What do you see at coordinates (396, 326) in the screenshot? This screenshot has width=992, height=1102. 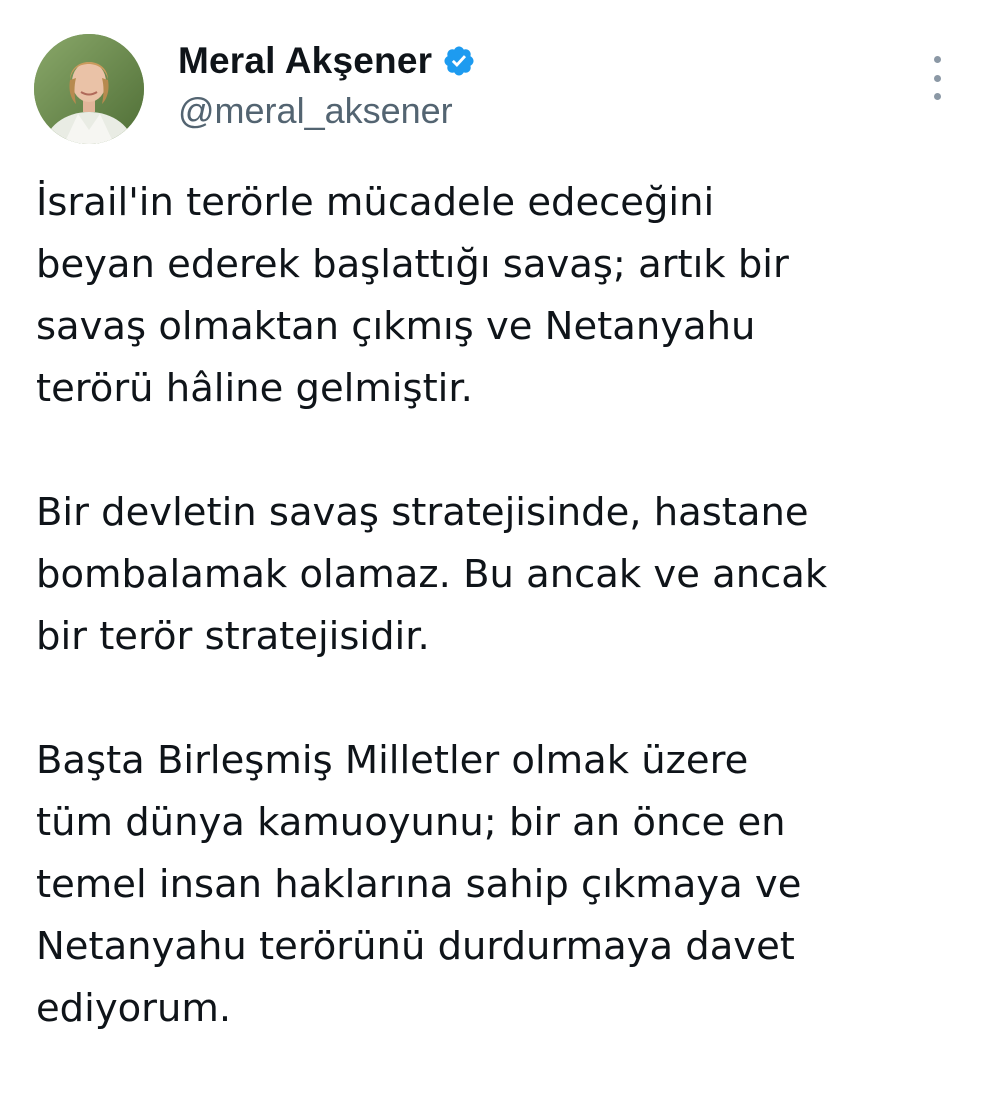 I see `tweet-line: savaş olmaktan çıkmış ve Netanyahu` at bounding box center [396, 326].